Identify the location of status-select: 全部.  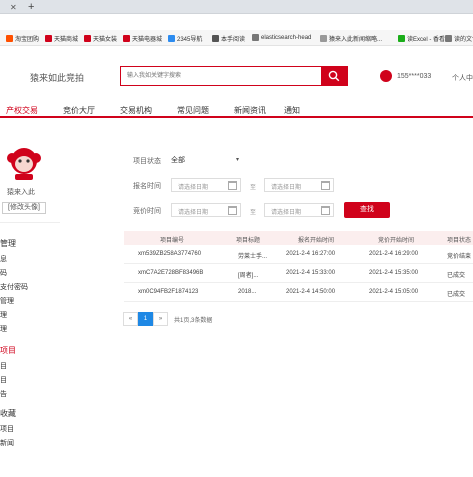
(178, 160).